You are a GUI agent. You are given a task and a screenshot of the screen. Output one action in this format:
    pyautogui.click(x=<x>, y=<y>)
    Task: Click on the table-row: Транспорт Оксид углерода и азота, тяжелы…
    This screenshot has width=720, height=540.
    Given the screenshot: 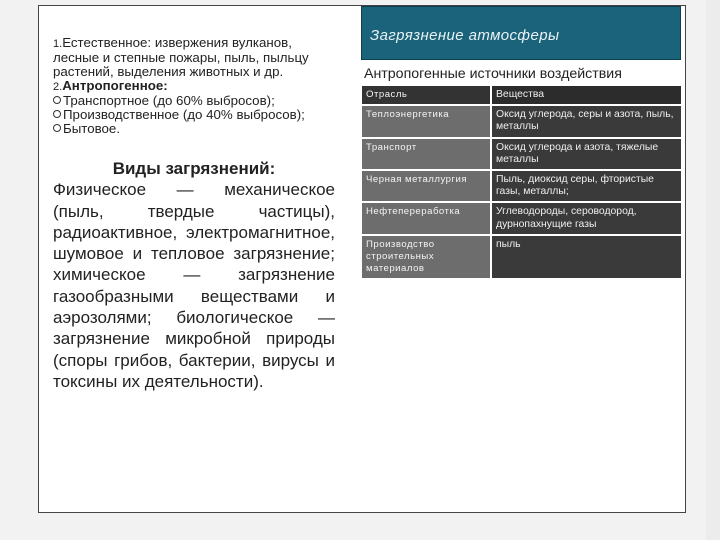 What is the action you would take?
    pyautogui.click(x=521, y=154)
    